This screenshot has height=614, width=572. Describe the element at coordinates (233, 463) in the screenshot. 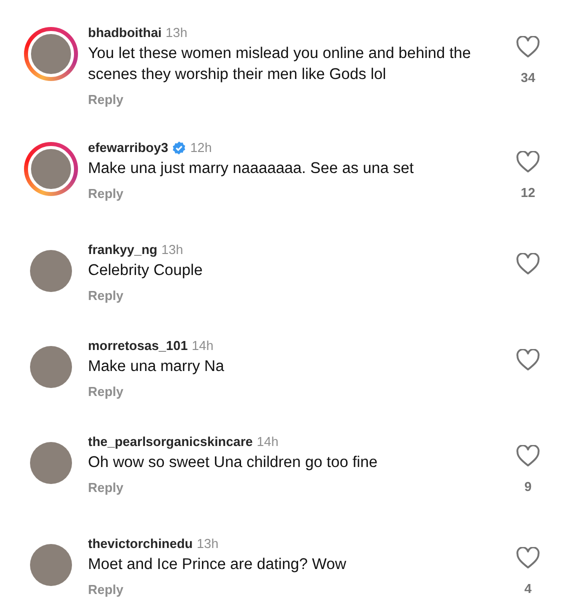

I see `comment-text: Oh wow so sweet Una children go too fine` at that location.